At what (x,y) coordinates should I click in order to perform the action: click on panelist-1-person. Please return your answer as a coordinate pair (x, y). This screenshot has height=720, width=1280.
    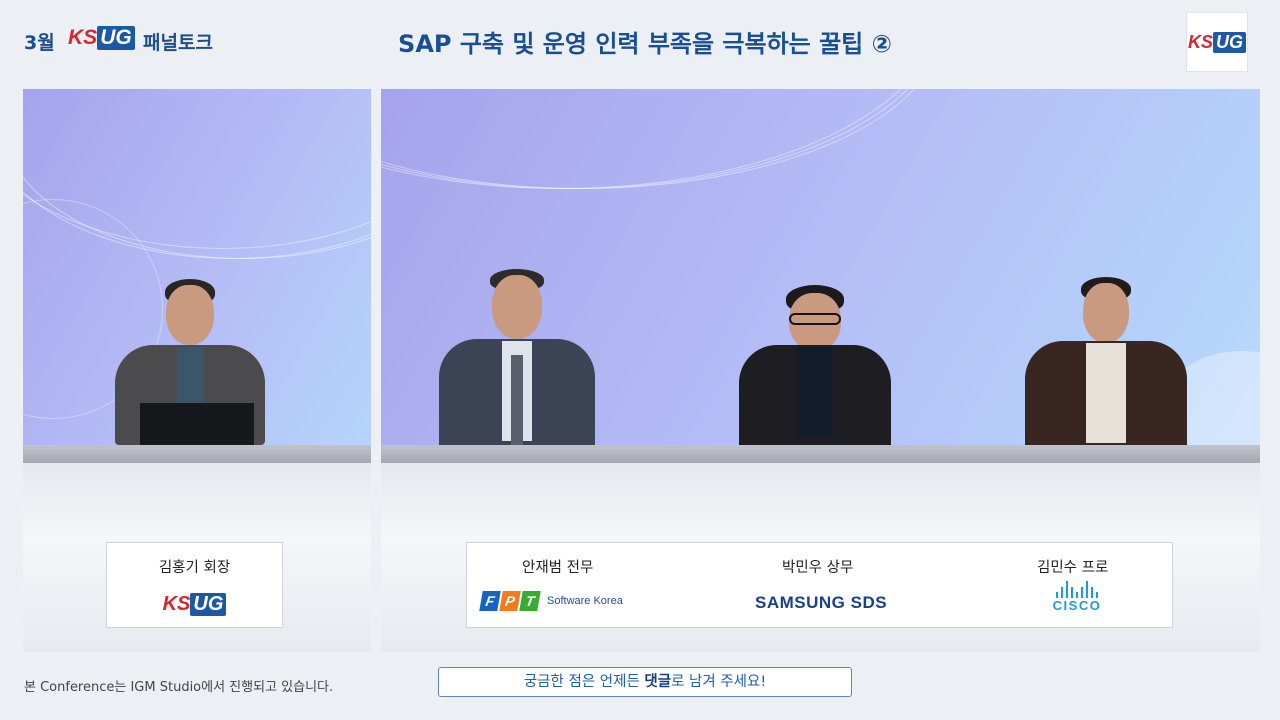
    Looking at the image, I should click on (517, 359).